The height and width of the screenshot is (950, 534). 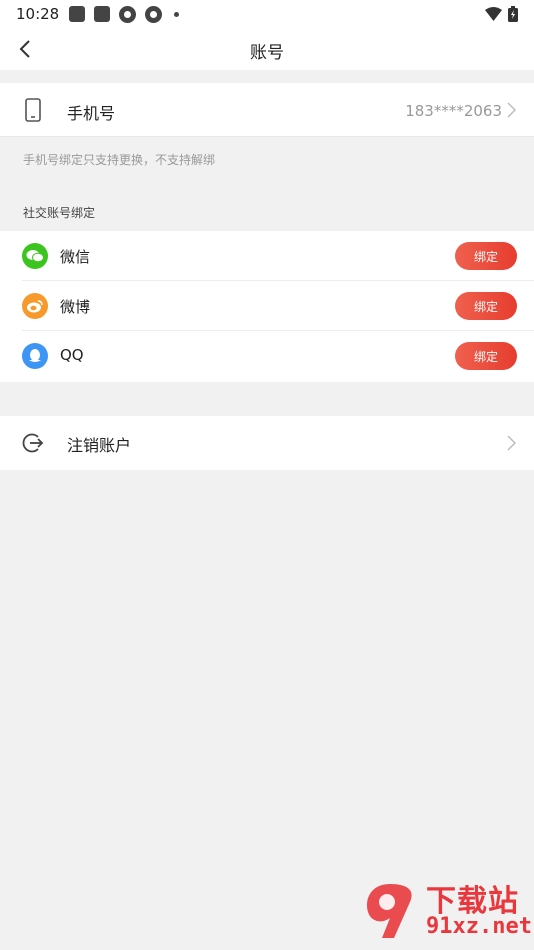 I want to click on battery-icon, so click(x=513, y=14).